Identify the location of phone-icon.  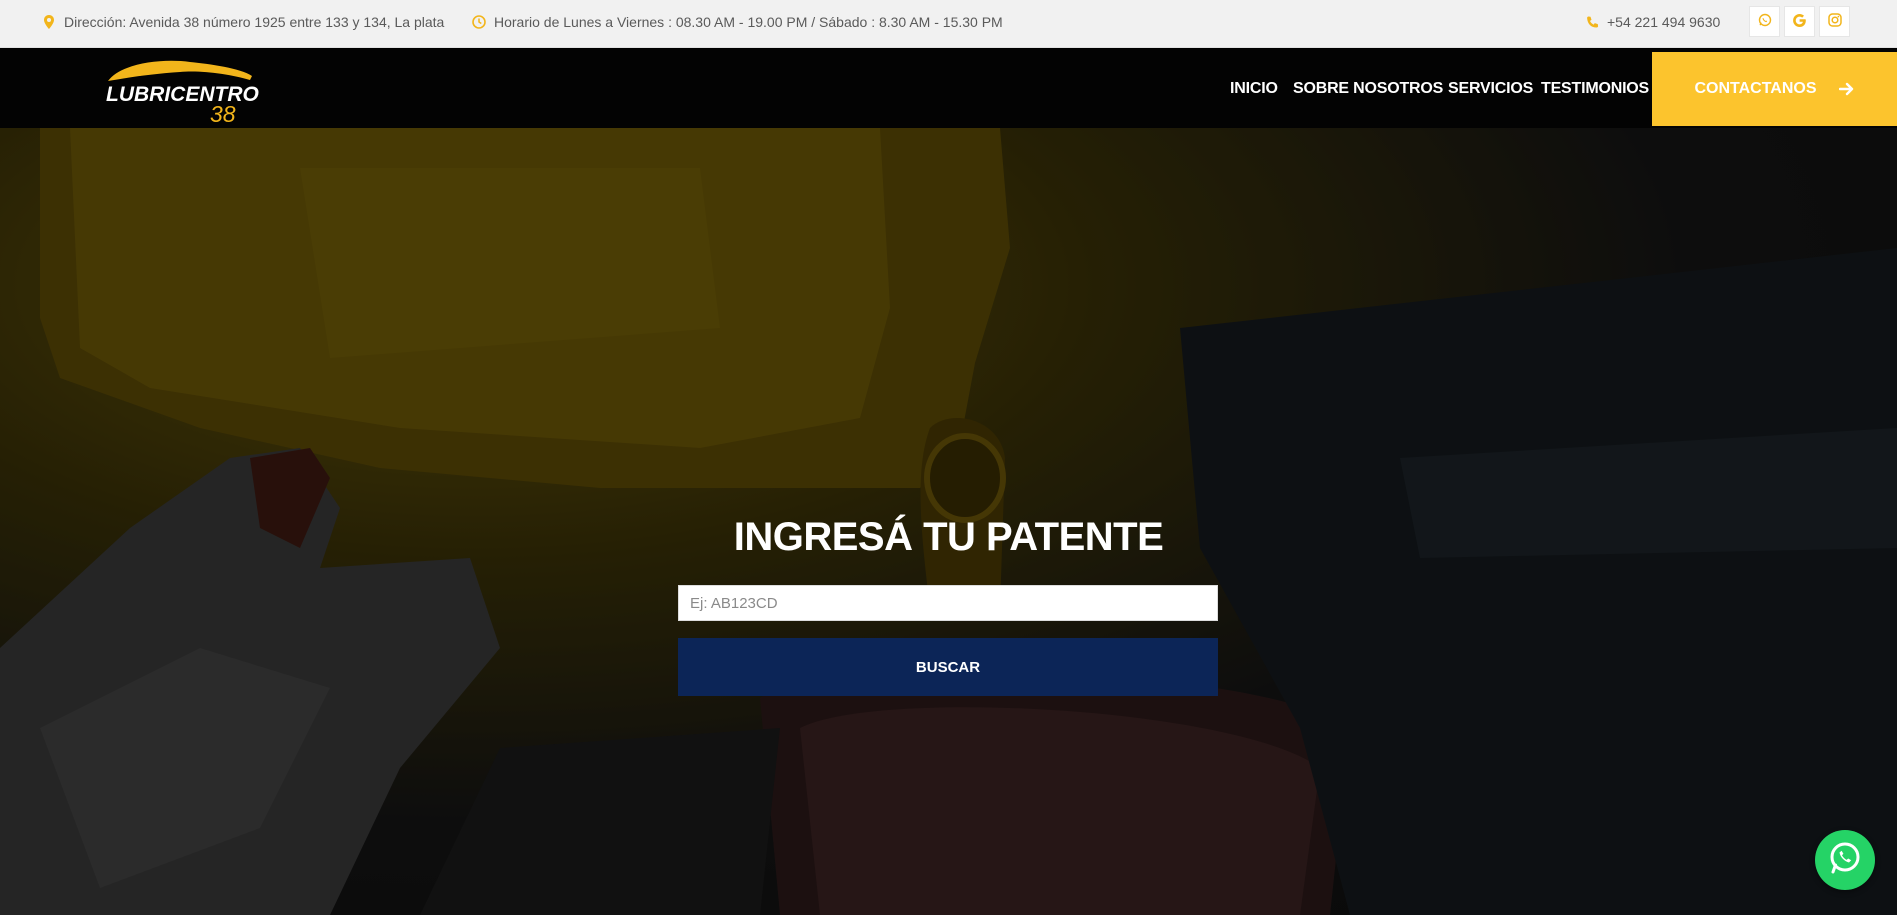
(1592, 22).